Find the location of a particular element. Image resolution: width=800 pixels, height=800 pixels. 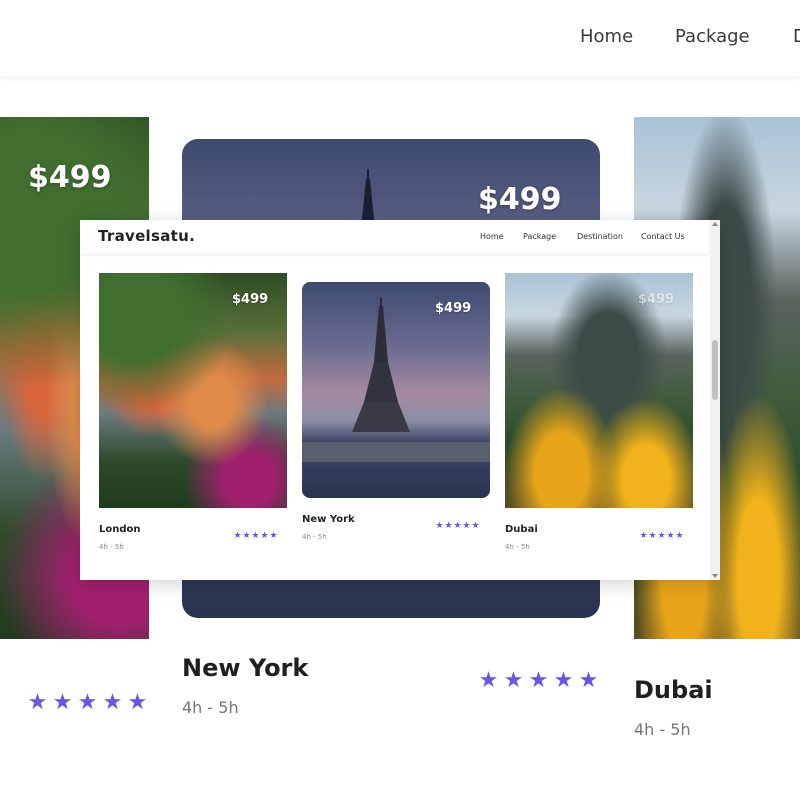

bg-nav-home-link: Home is located at coordinates (606, 36).